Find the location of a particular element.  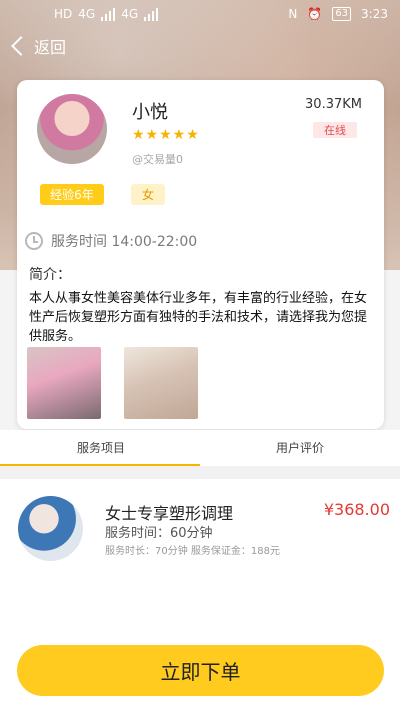

order-now-button: 立即下单 is located at coordinates (200, 670).